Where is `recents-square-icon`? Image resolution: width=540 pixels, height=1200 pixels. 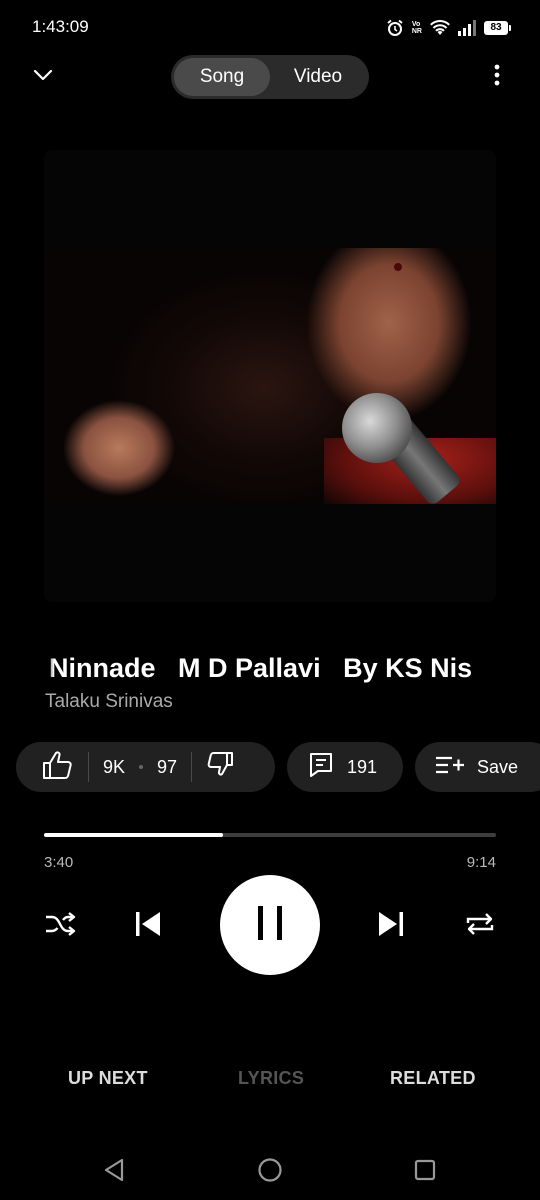 recents-square-icon is located at coordinates (425, 1172).